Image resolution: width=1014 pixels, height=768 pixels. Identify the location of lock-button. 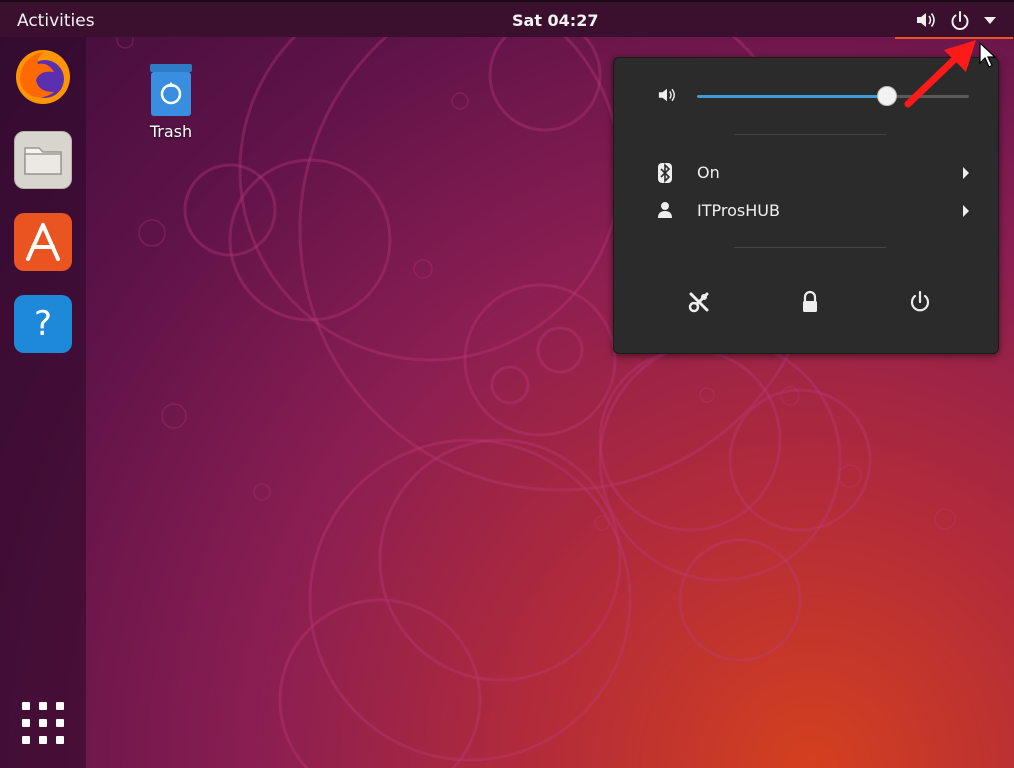
(810, 302).